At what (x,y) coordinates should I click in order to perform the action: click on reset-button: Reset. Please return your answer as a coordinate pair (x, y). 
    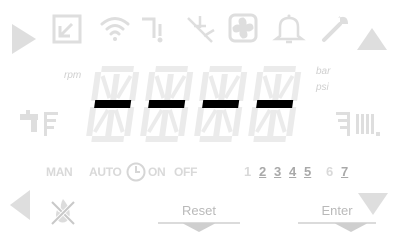
    Looking at the image, I should click on (199, 218).